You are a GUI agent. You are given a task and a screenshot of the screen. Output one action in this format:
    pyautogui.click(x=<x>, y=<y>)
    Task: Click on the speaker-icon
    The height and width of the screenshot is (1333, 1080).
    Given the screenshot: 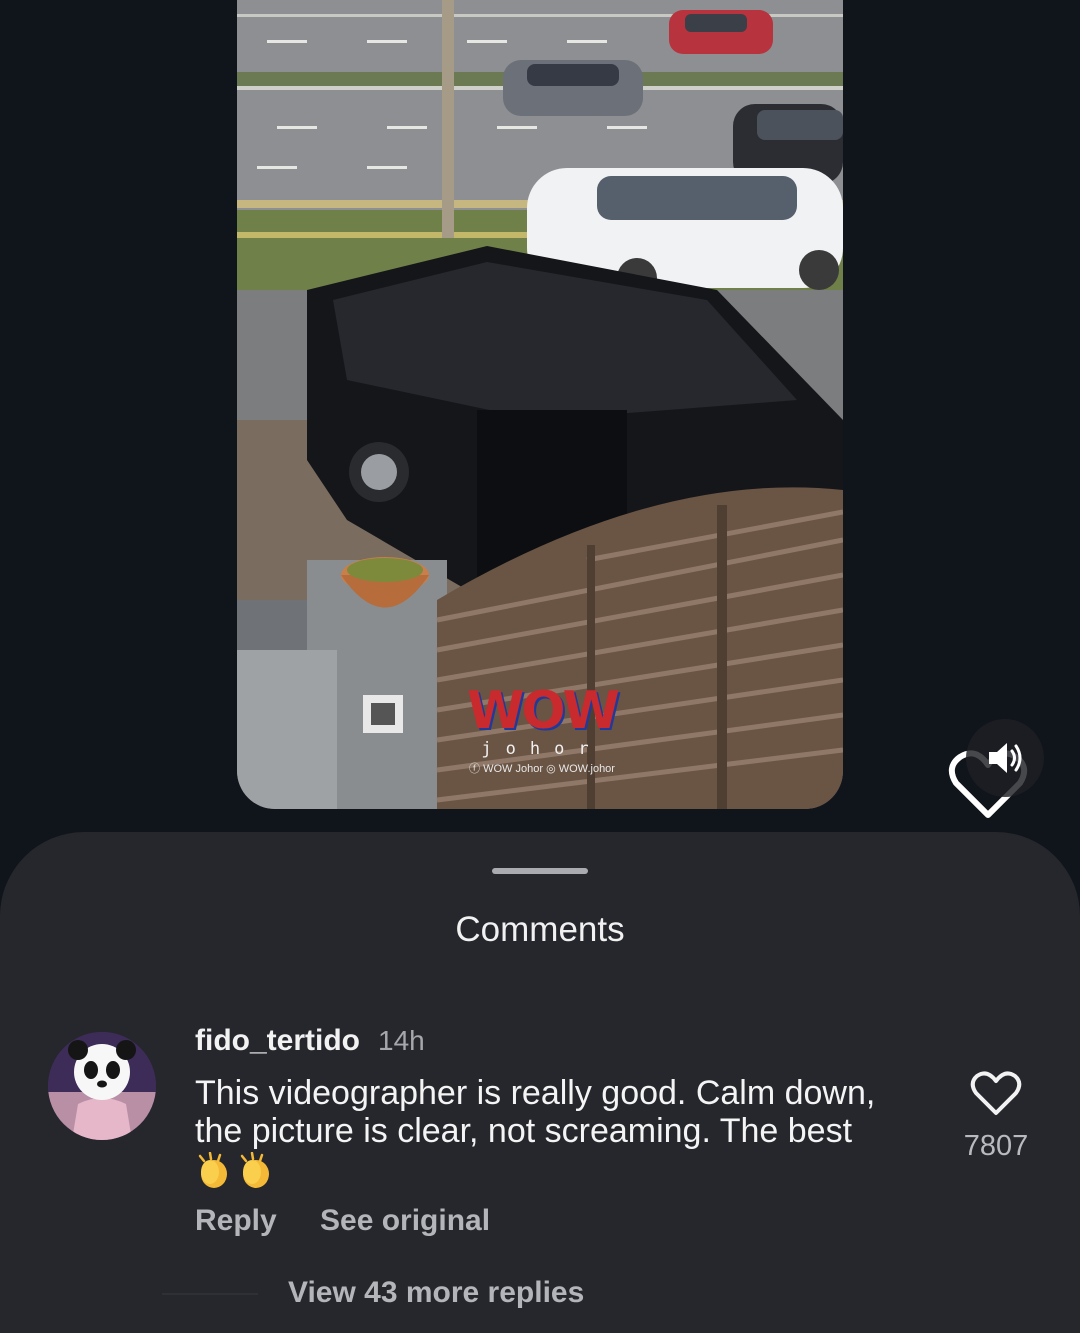 What is the action you would take?
    pyautogui.click(x=1005, y=758)
    